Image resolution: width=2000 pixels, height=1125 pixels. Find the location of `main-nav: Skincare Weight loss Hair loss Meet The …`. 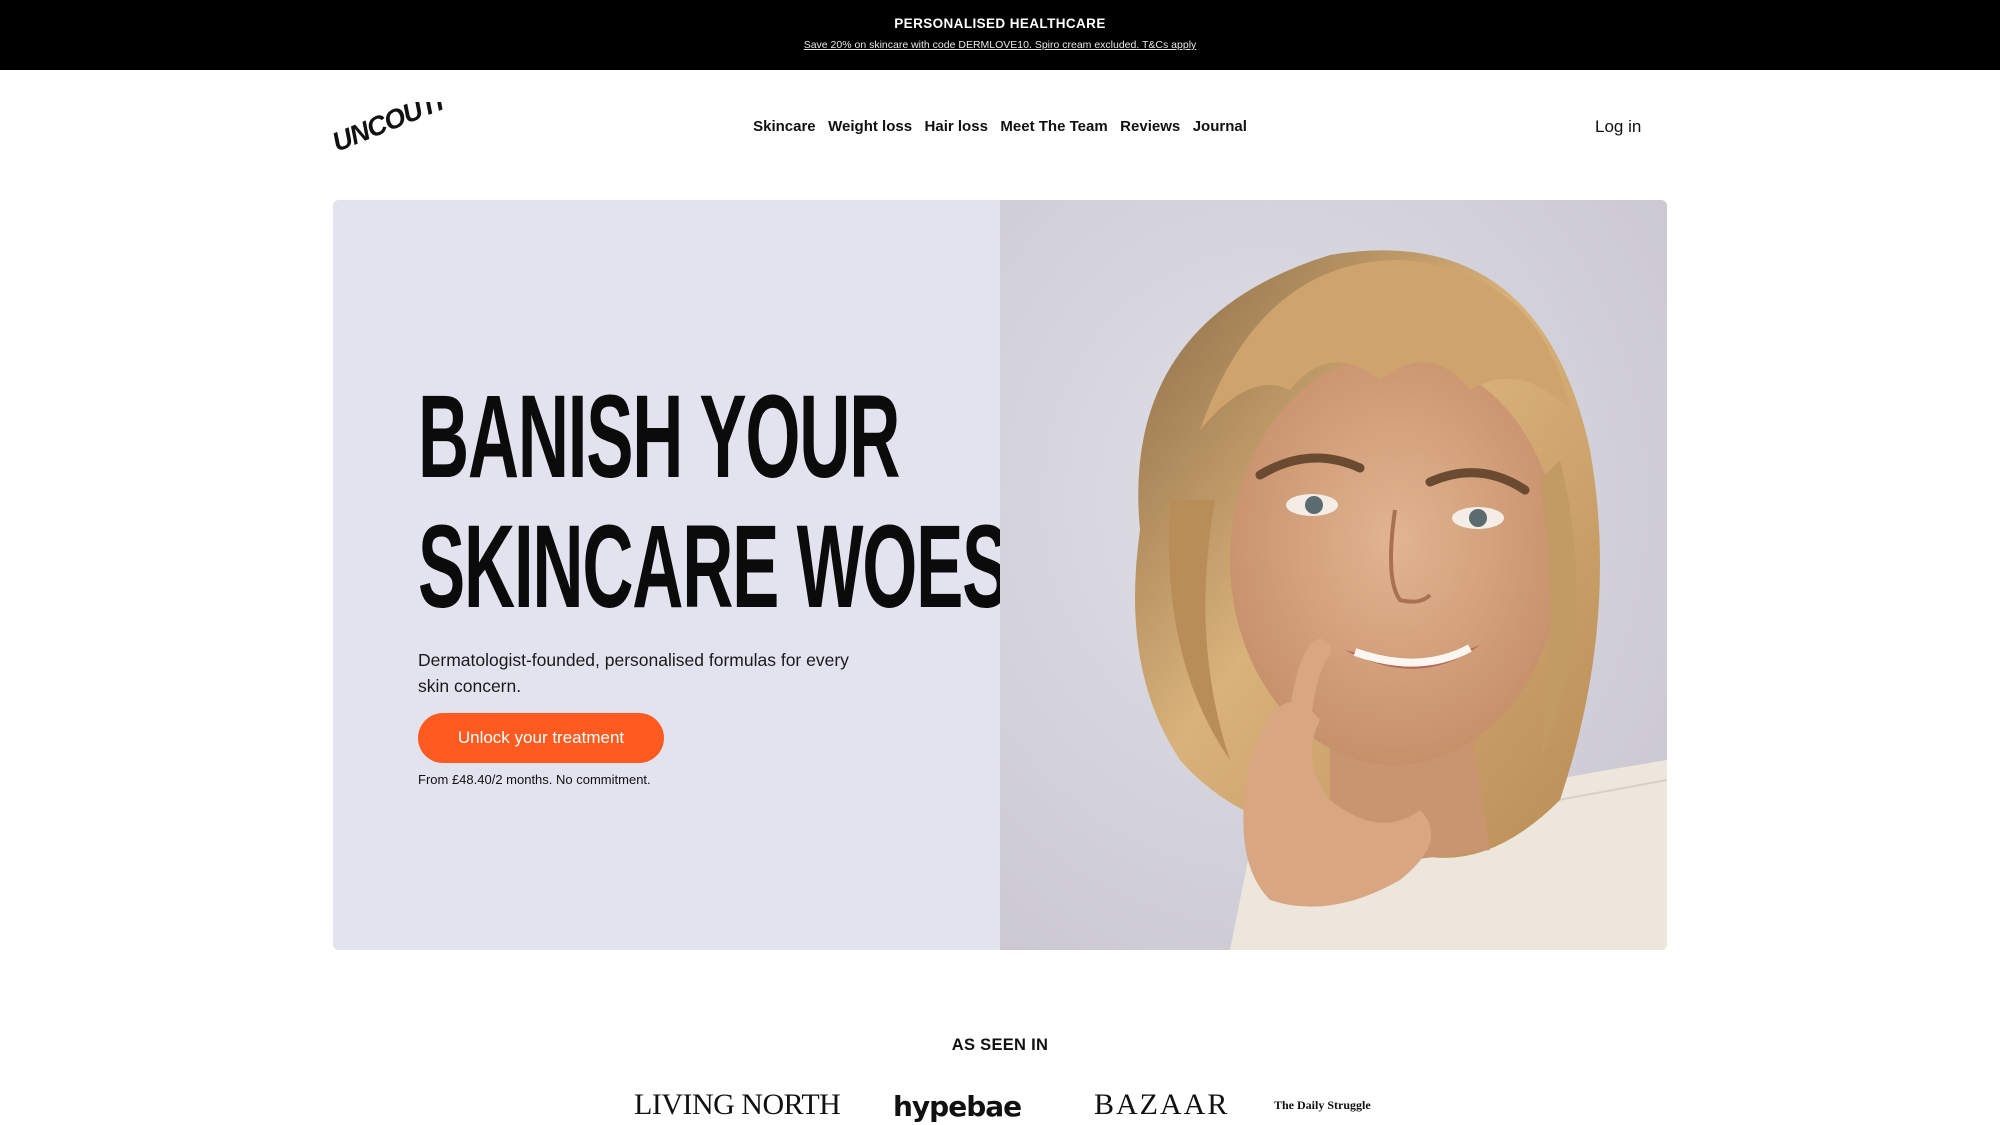

main-nav: Skincare Weight loss Hair loss Meet The … is located at coordinates (1000, 126).